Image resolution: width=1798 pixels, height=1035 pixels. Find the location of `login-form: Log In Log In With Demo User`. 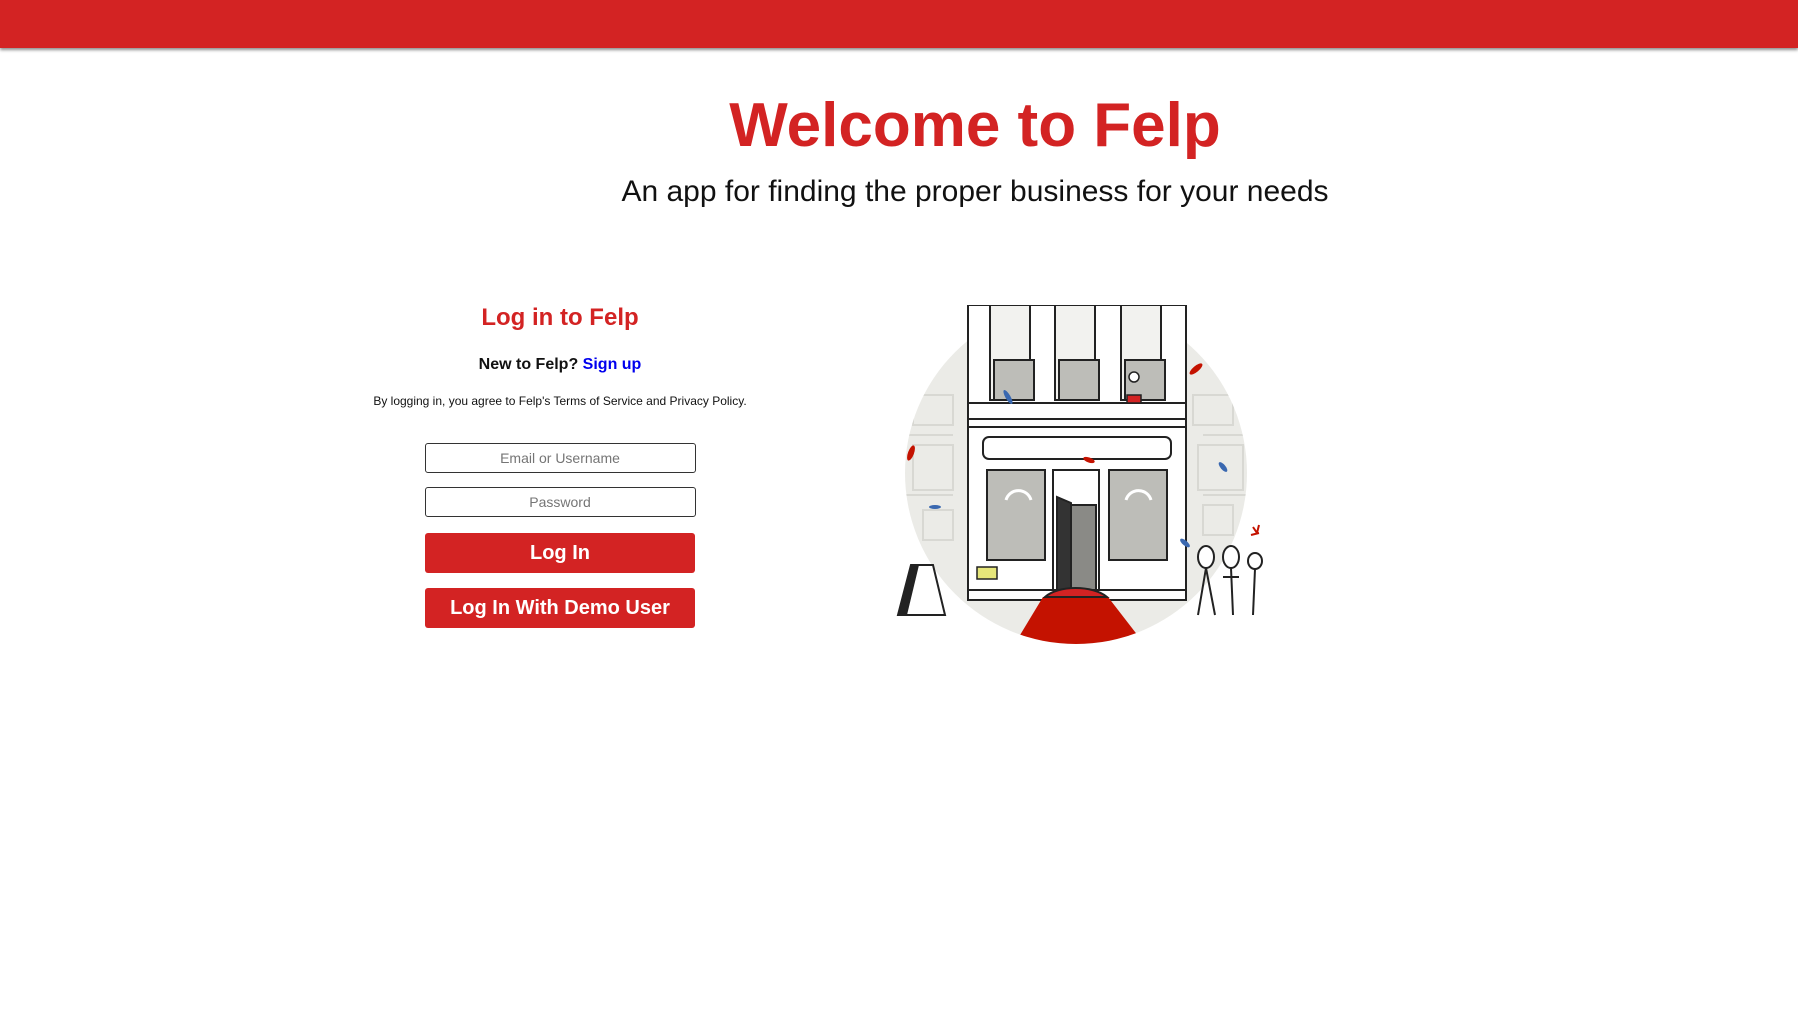

login-form: Log In Log In With Demo User is located at coordinates (560, 535).